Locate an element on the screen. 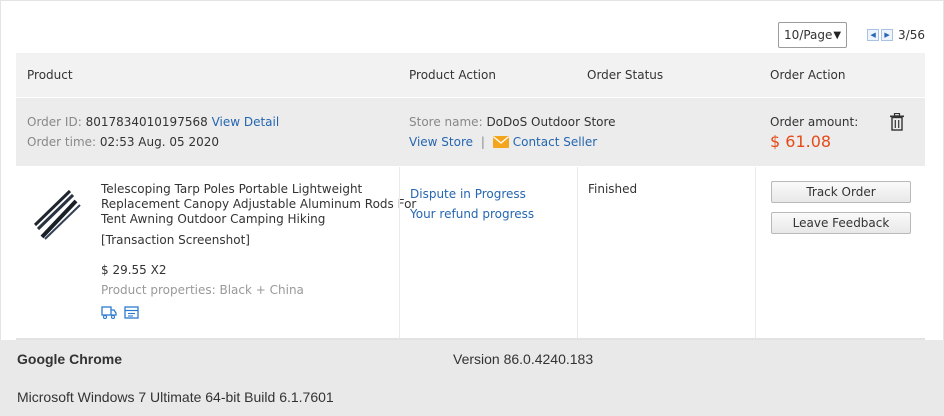 The image size is (944, 416). product-properties: Product properties: Black + China is located at coordinates (202, 290).